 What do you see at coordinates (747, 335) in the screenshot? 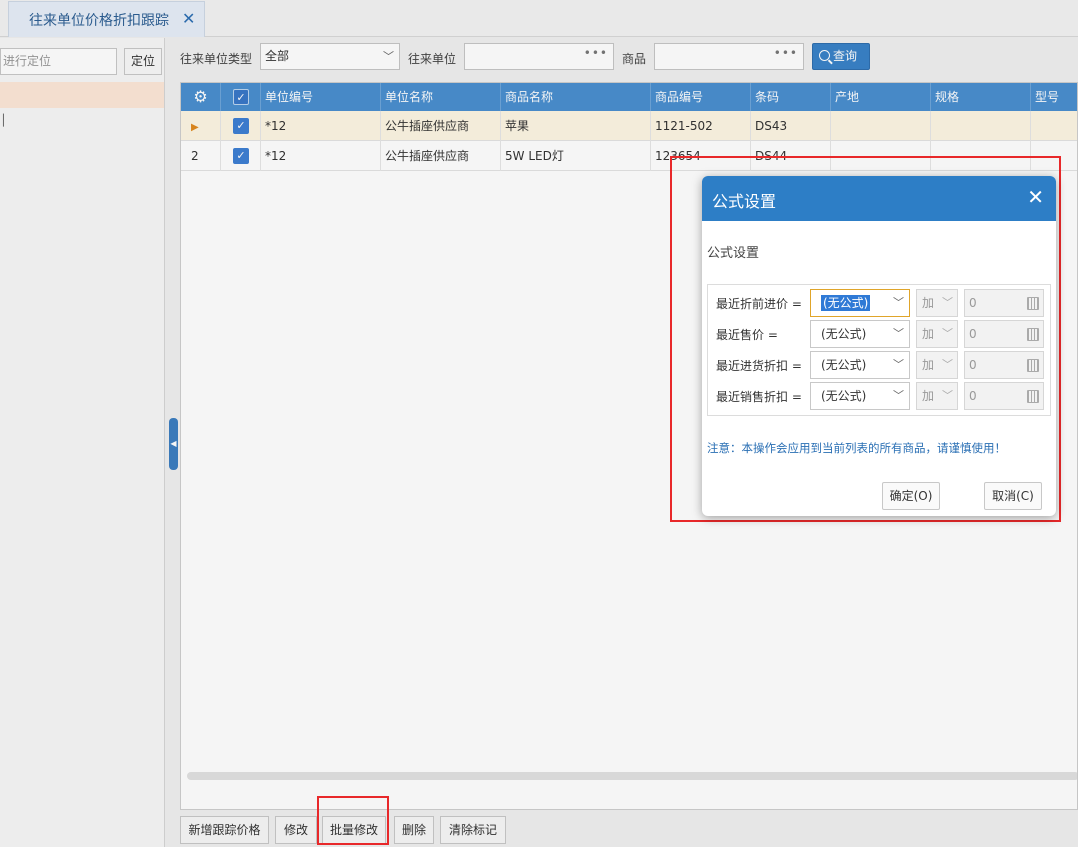
I see `formula-label: 最近售价 =` at bounding box center [747, 335].